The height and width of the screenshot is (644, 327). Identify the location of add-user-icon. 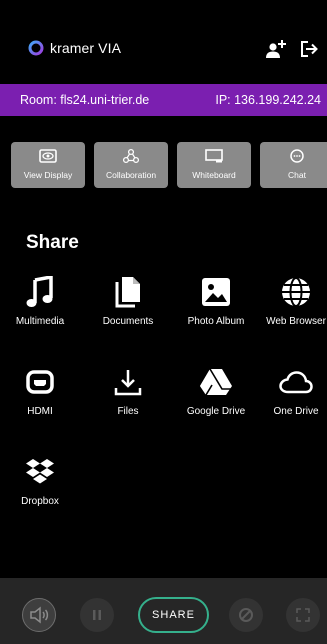
(276, 49).